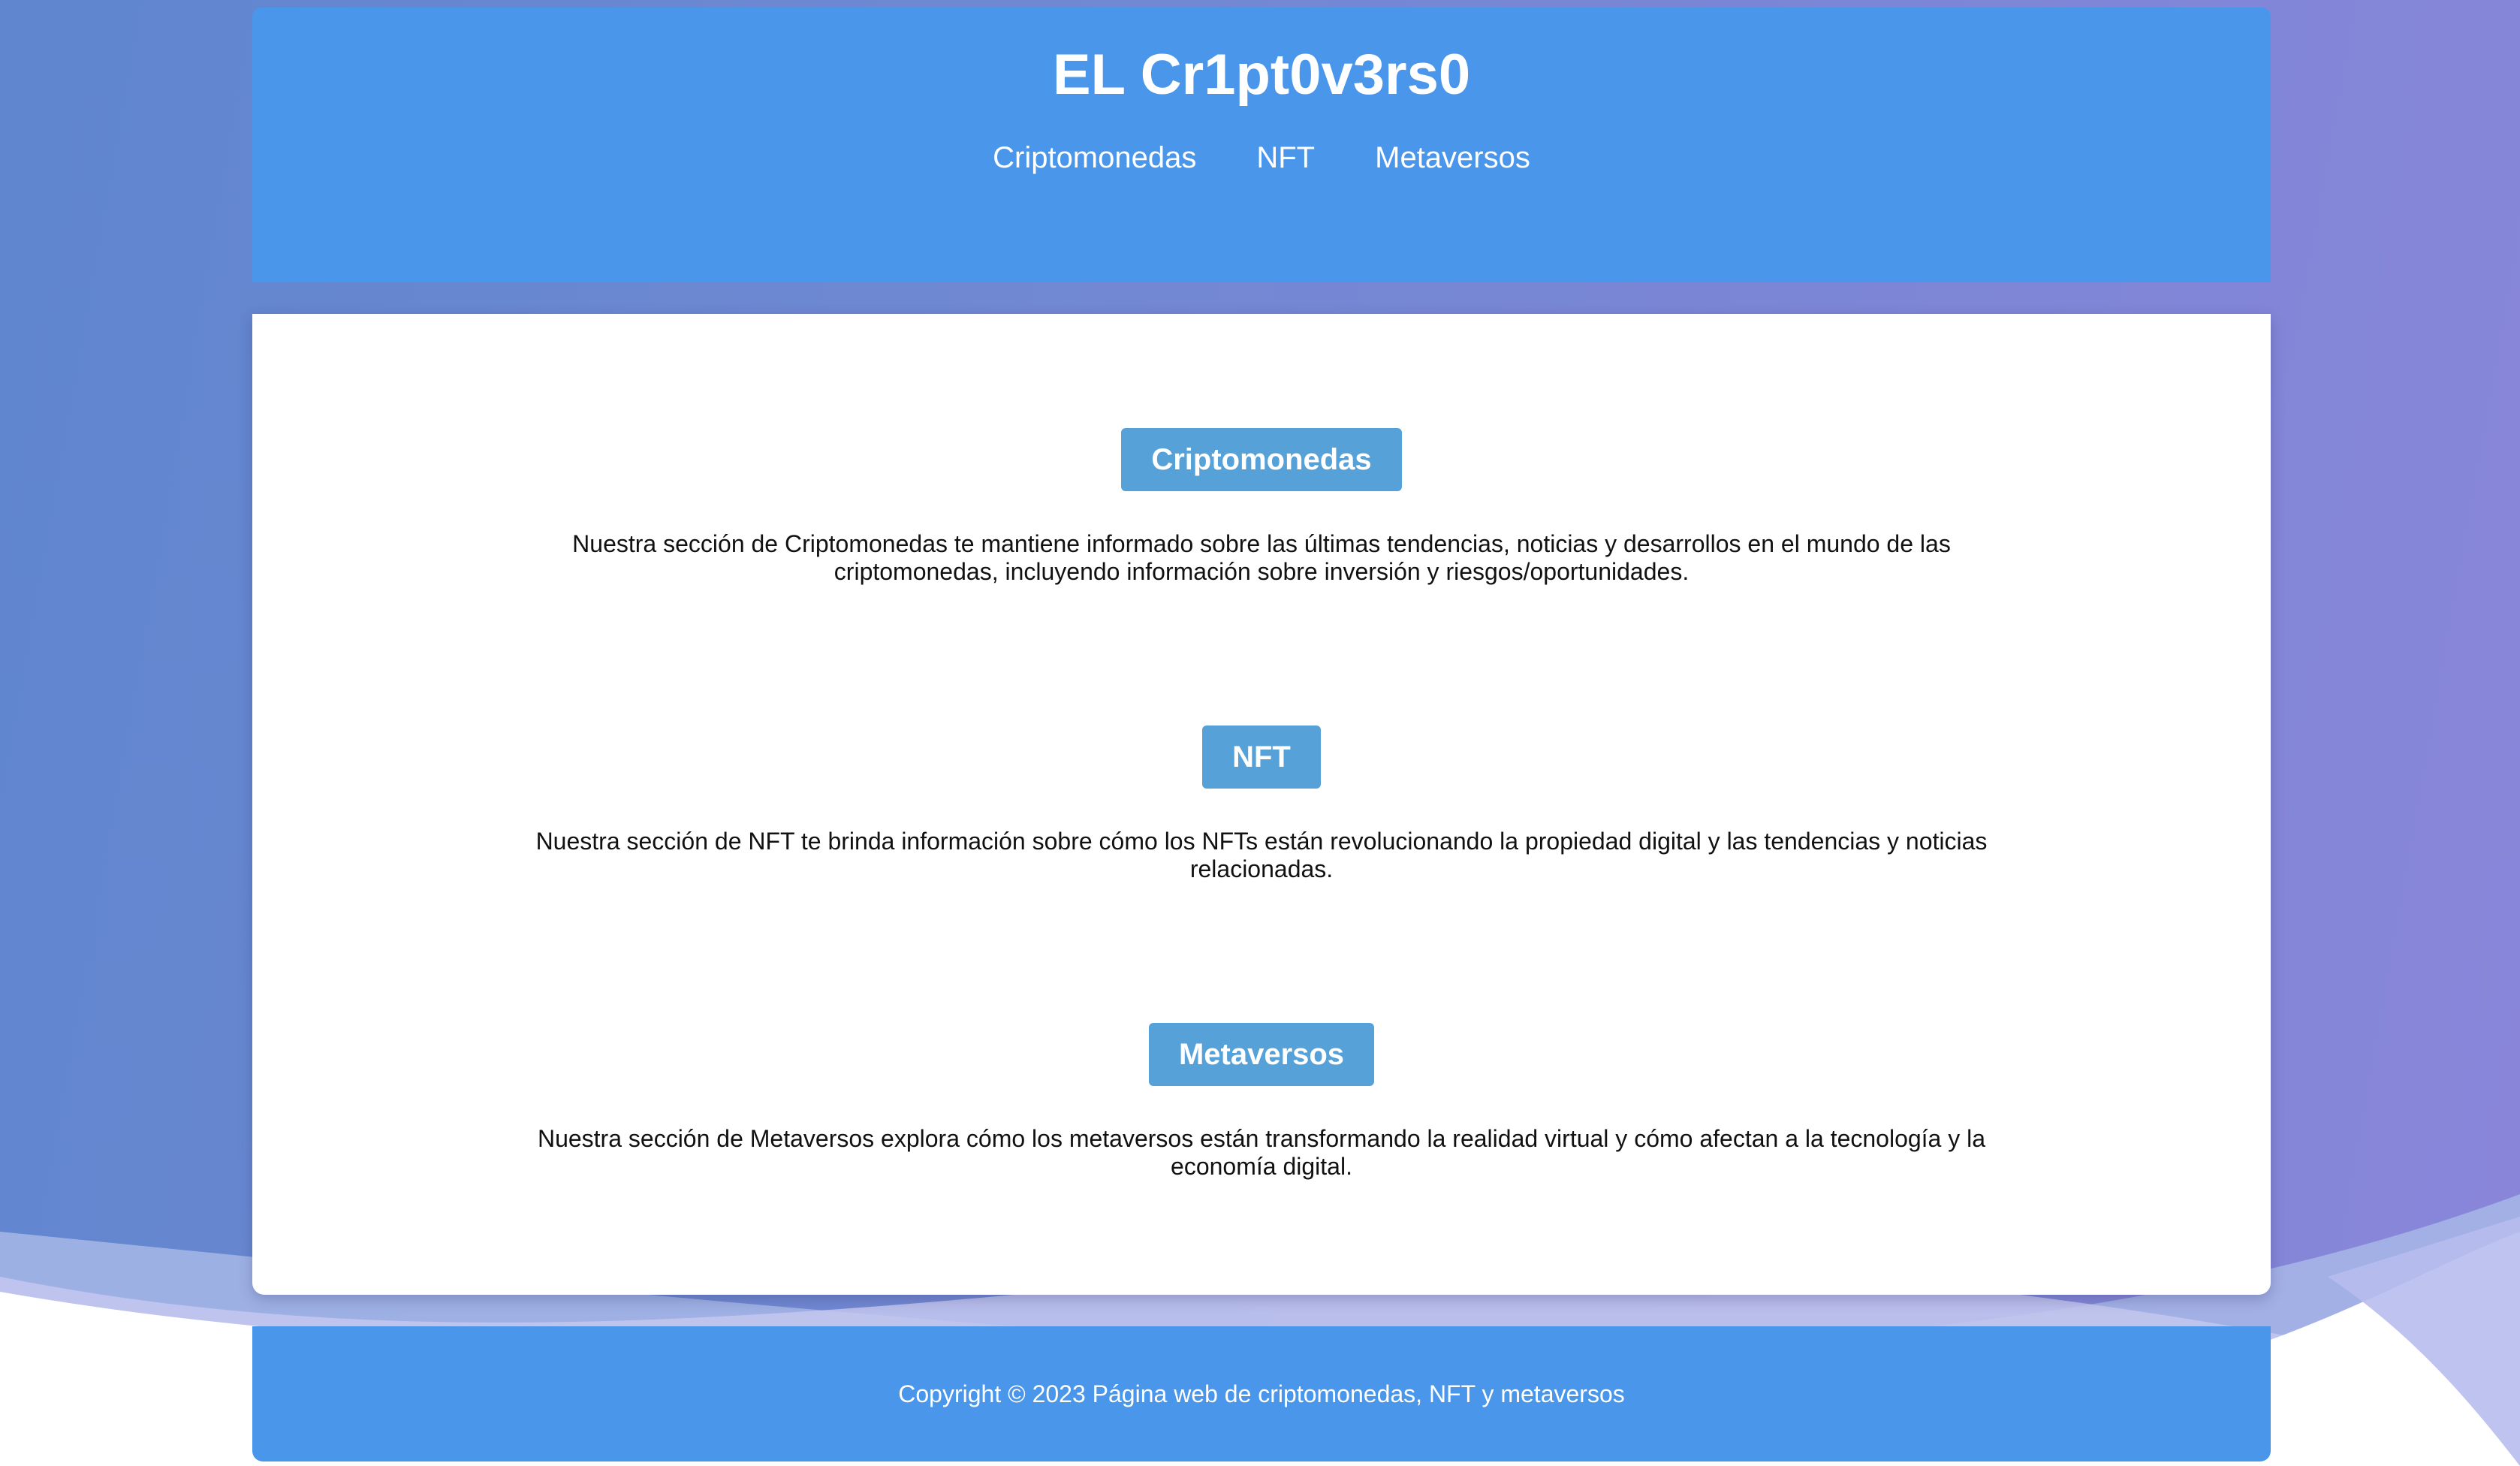 This screenshot has width=2520, height=1466. I want to click on section-heading-criptomonedas: Criptomonedas, so click(1261, 459).